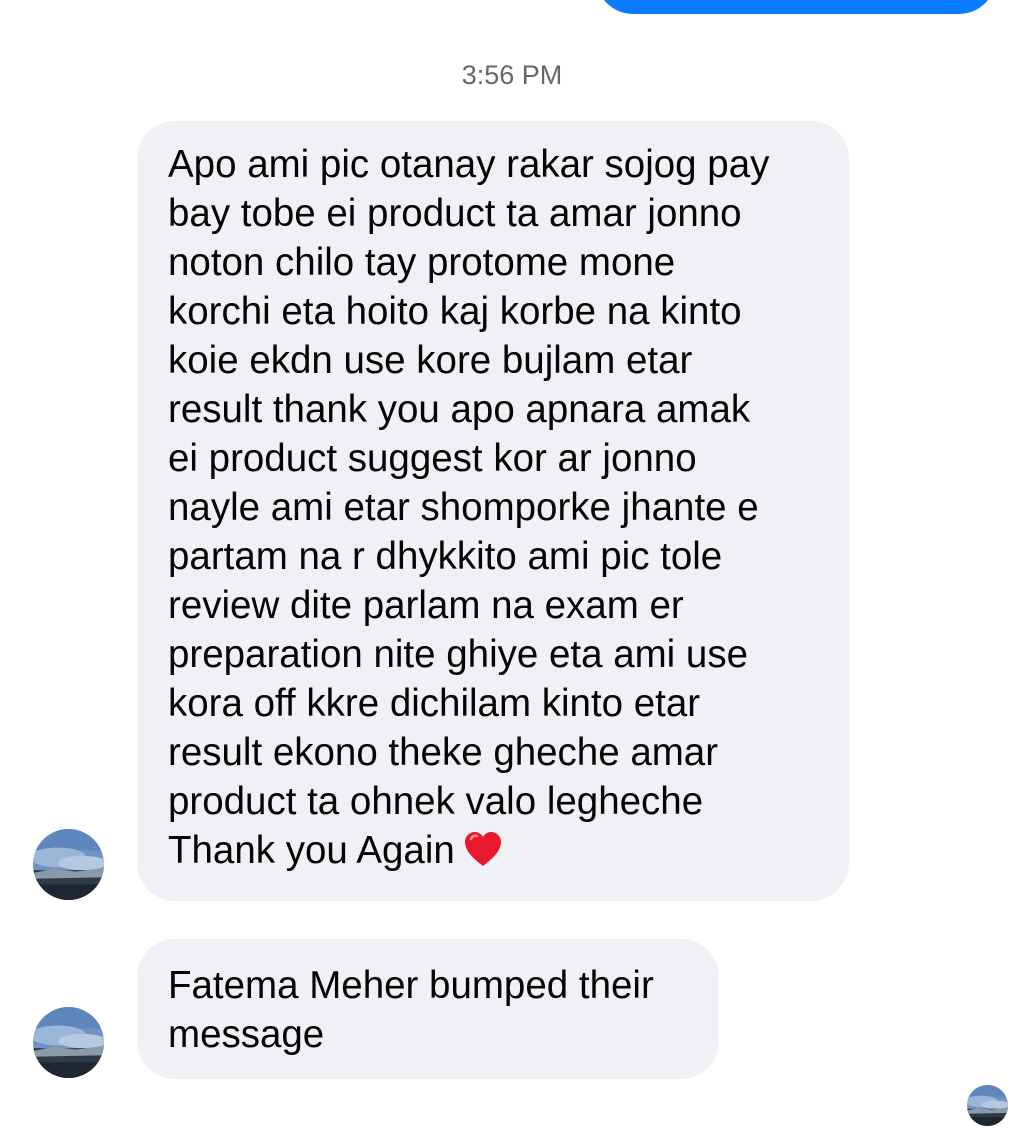  I want to click on message-line: ei product suggest kor ar jonno, so click(432, 458).